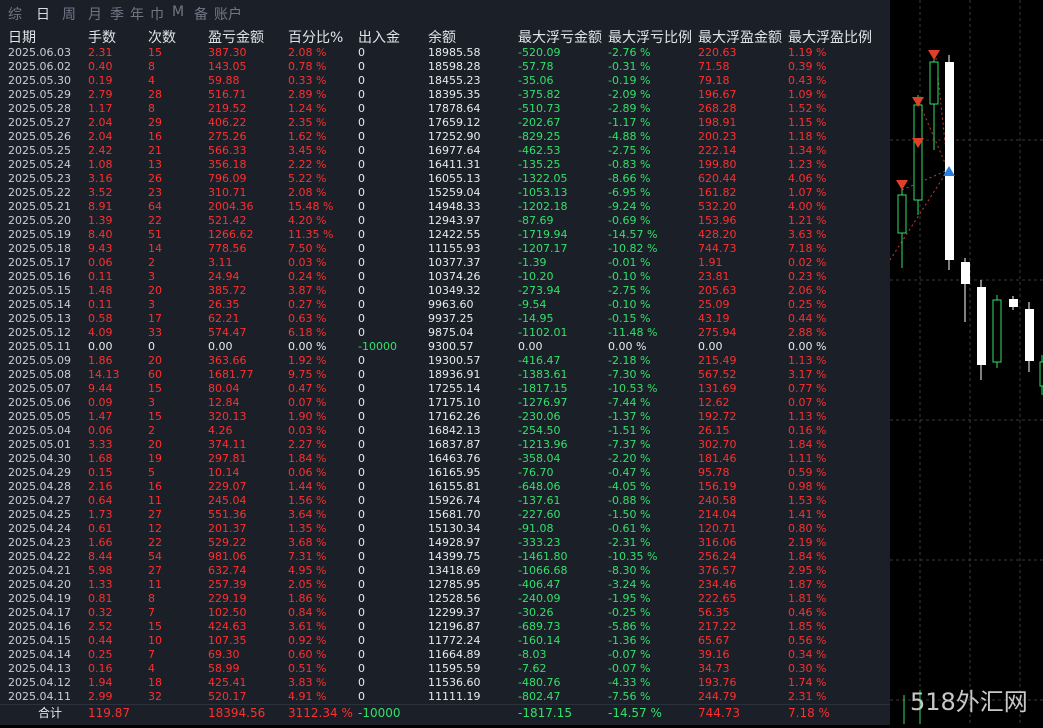  I want to click on table-cell: 196.67, so click(717, 94).